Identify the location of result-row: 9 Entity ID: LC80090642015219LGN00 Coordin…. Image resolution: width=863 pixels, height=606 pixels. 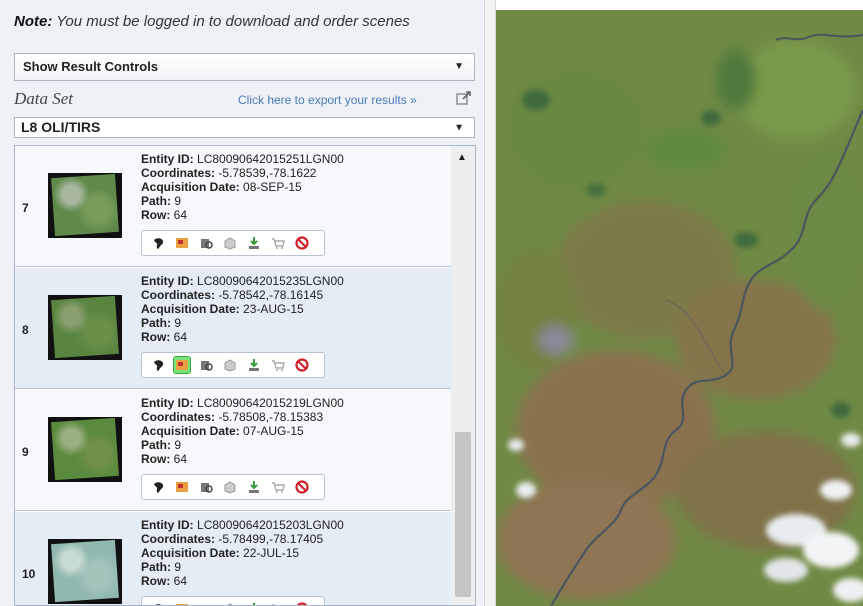
(233, 450).